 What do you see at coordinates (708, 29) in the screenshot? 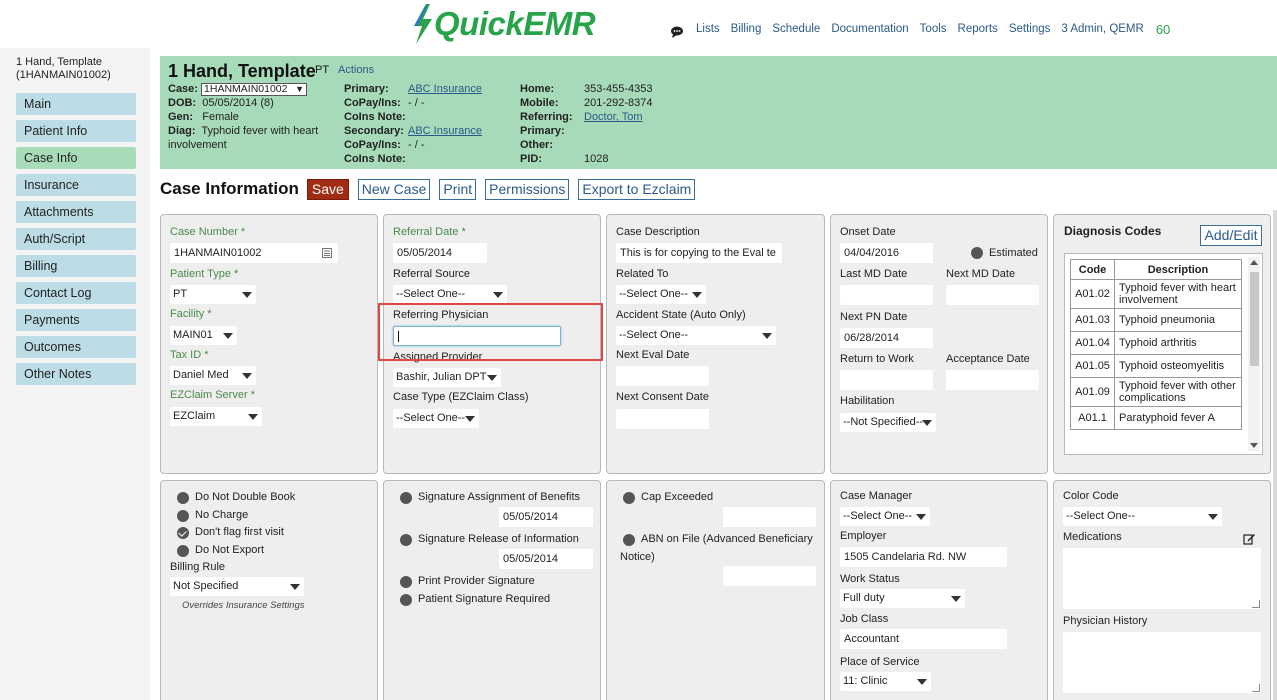
I see `nav-lists: Lists` at bounding box center [708, 29].